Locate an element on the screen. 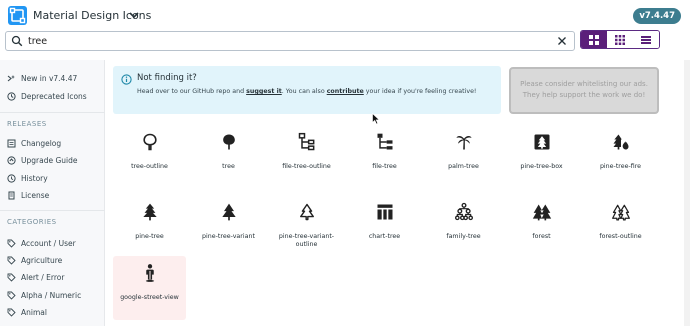  icon-tile-pine-tree: pine-tree is located at coordinates (149, 227).